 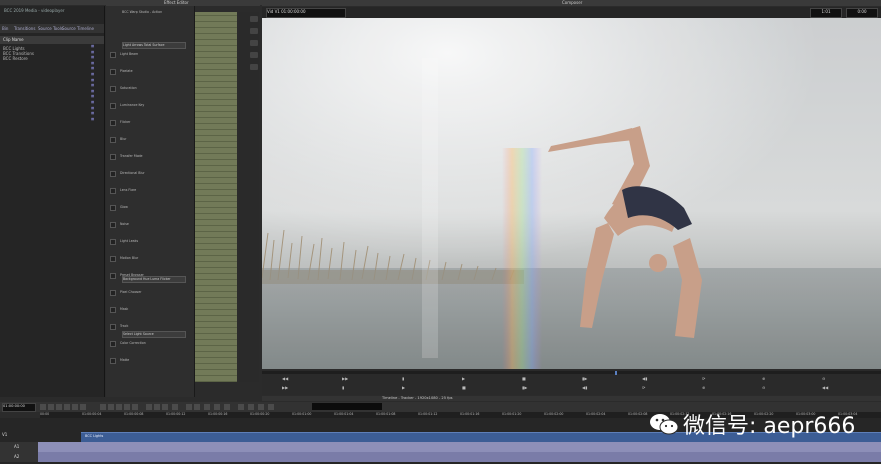 I want to click on track-label-v1: V1, so click(x=4, y=434).